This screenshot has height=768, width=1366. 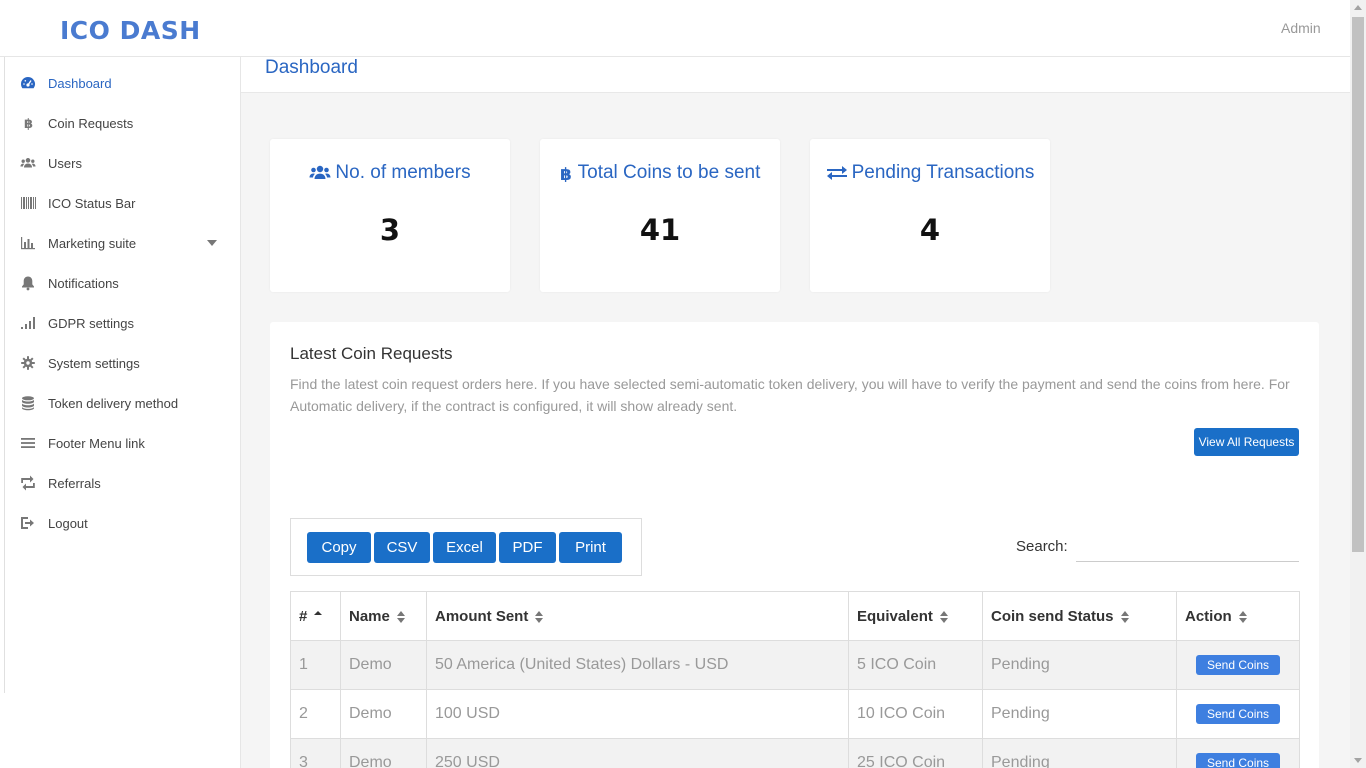 I want to click on cell-number: 2, so click(x=315, y=714).